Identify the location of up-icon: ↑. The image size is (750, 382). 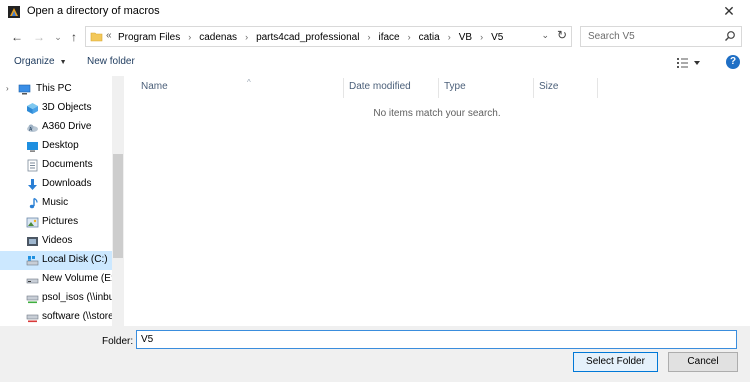
(74, 37).